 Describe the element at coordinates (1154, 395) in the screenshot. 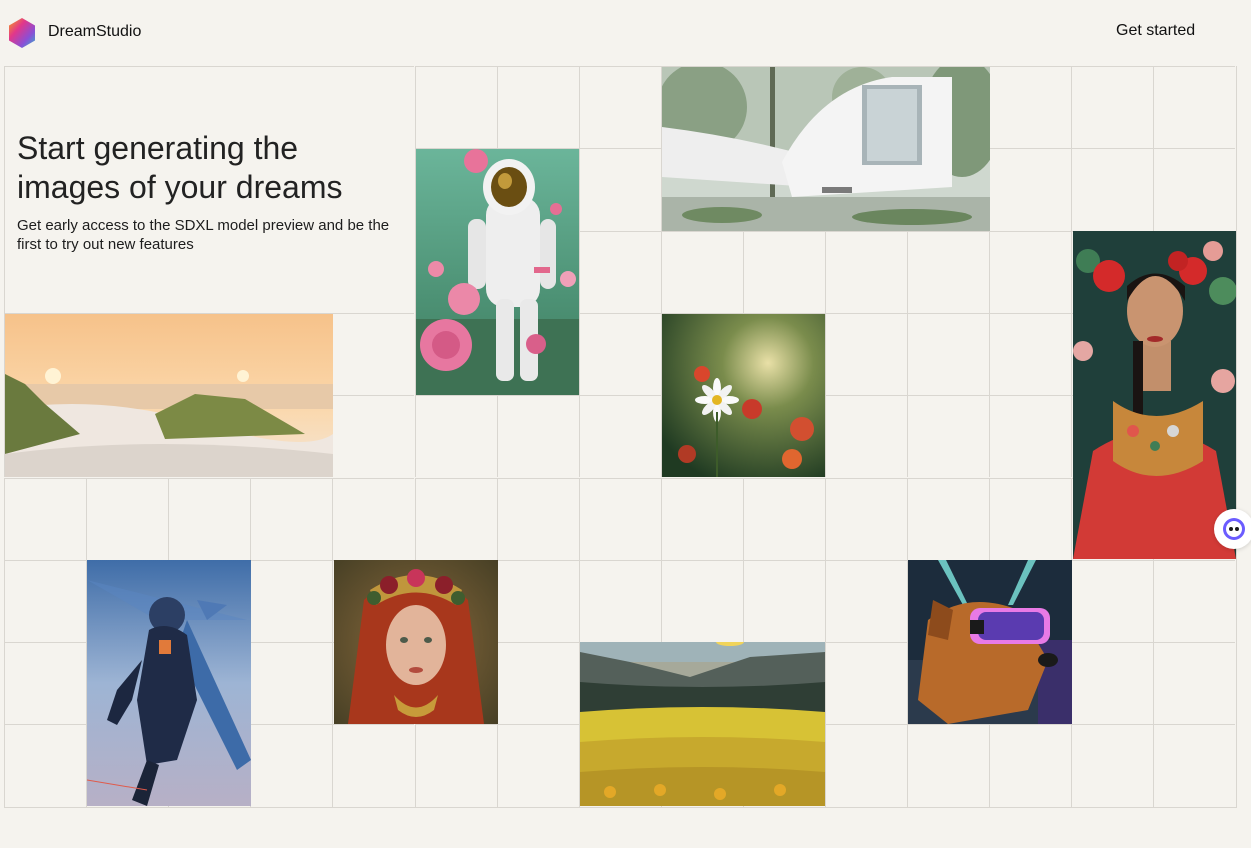

I see `frida-portrait-image` at that location.